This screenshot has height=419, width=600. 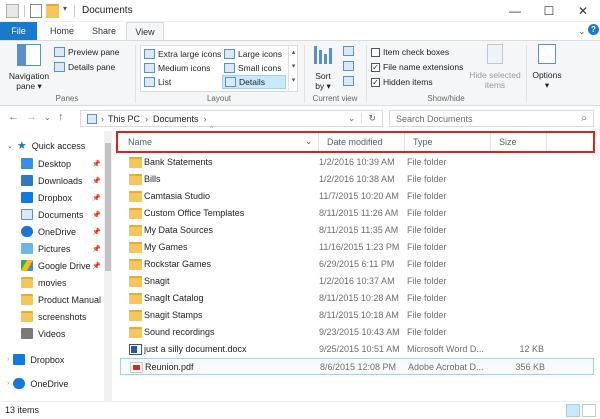 I want to click on back-icon: ←, so click(x=13, y=117).